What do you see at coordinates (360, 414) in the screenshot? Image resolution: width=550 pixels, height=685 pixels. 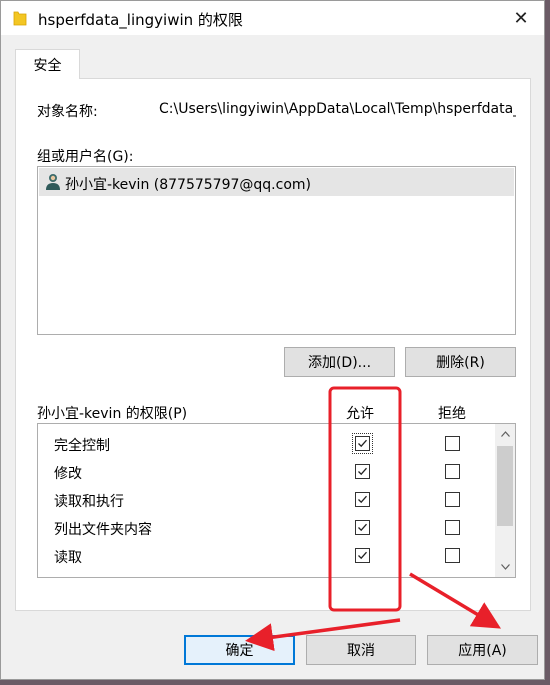 I see `allow-column-header: 允许` at bounding box center [360, 414].